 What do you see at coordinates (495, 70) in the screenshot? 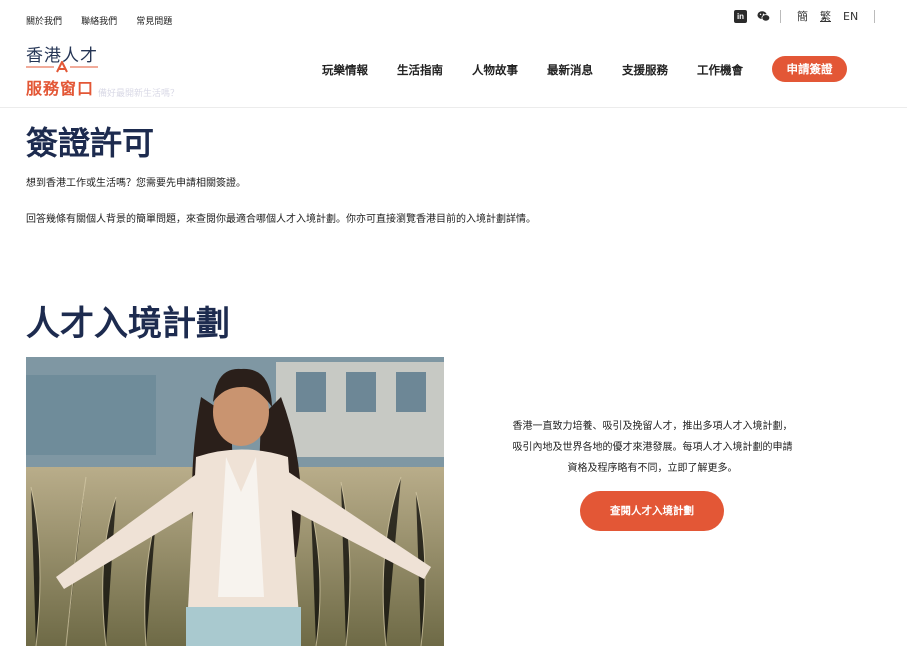
I see `nav-item-stories: 人物故事` at bounding box center [495, 70].